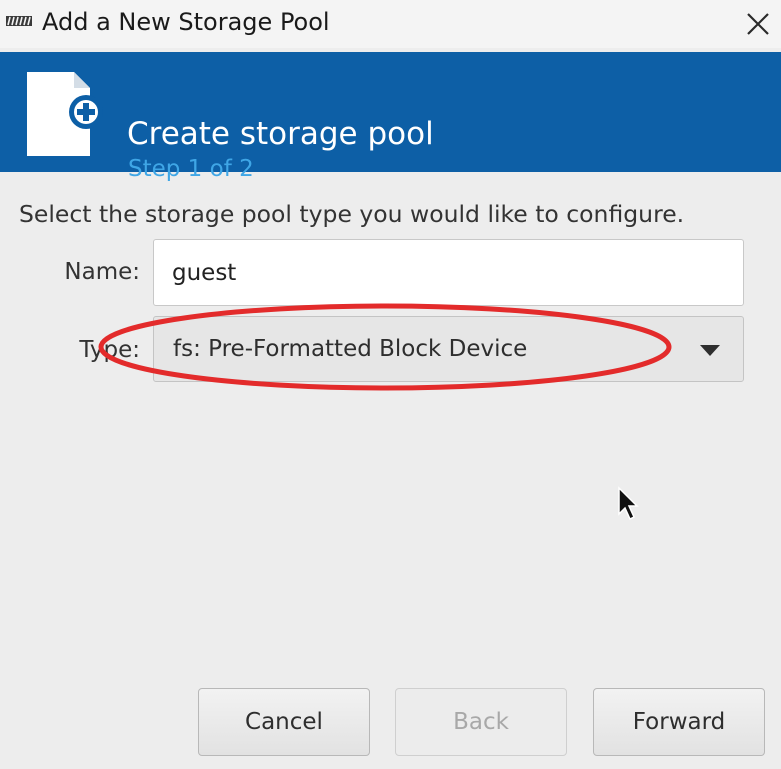  Describe the element at coordinates (757, 23) in the screenshot. I see `close-icon` at that location.